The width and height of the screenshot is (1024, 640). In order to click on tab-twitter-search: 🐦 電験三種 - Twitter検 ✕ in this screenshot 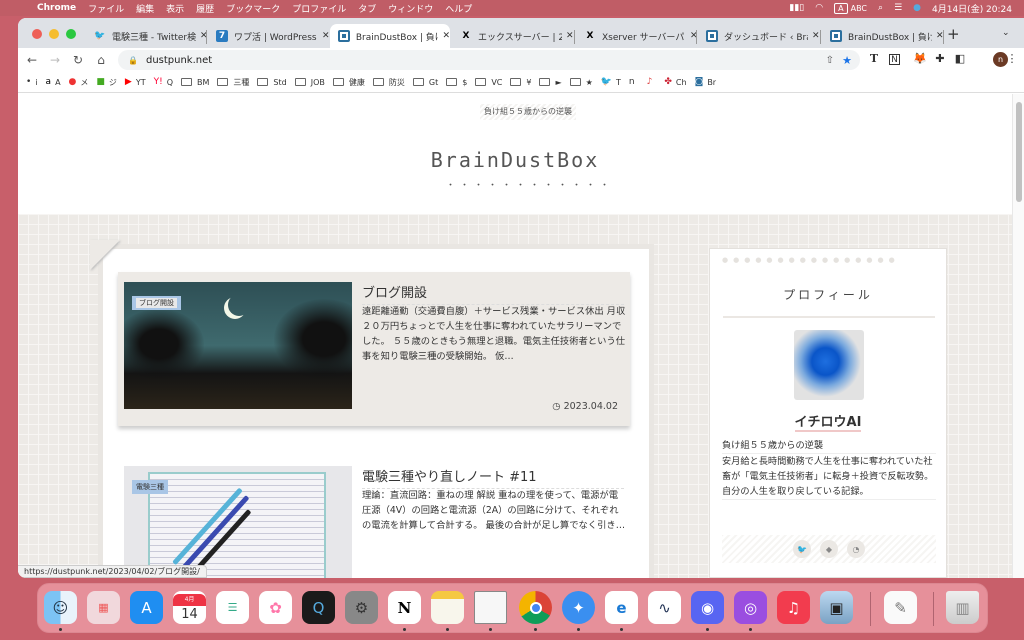, I will do `click(146, 36)`.